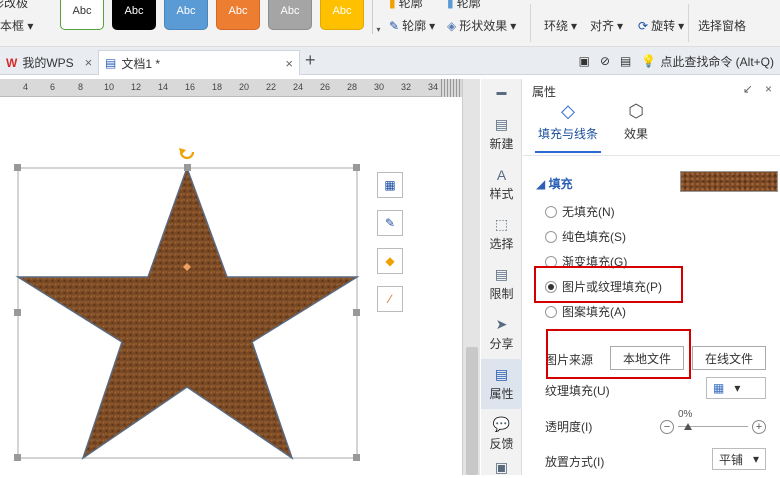  What do you see at coordinates (472, 411) in the screenshot?
I see `scrollbar-thumb` at bounding box center [472, 411].